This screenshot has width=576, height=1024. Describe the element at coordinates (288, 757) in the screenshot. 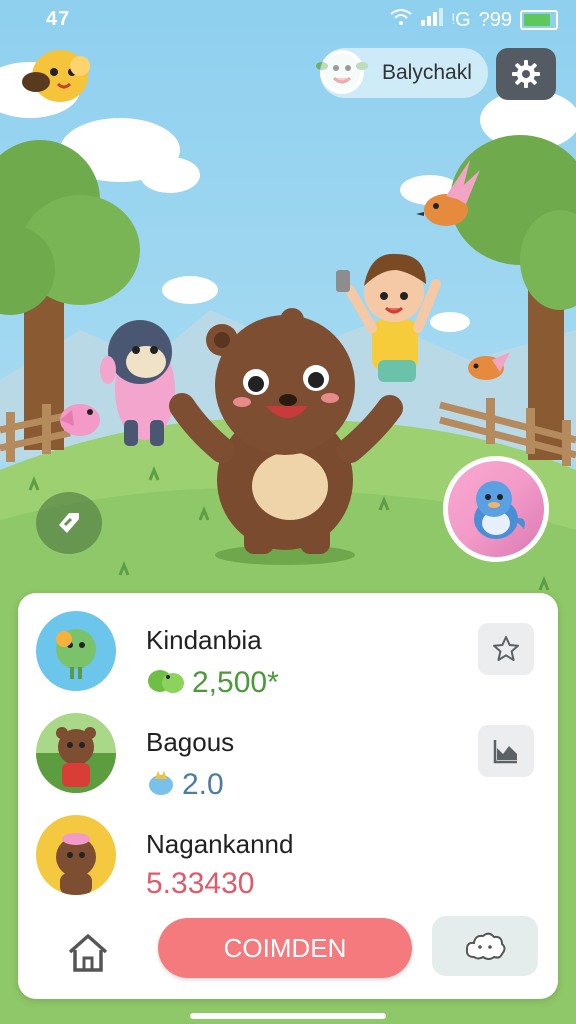

I see `list-item: Bagous 2.0` at that location.